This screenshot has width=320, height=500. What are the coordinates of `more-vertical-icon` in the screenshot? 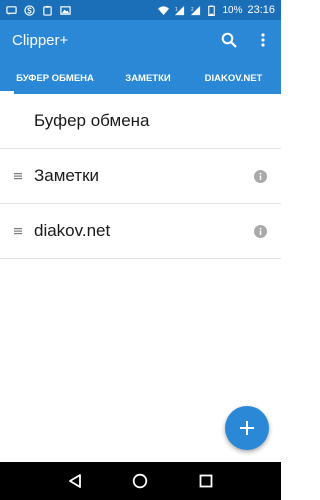 It's located at (263, 40).